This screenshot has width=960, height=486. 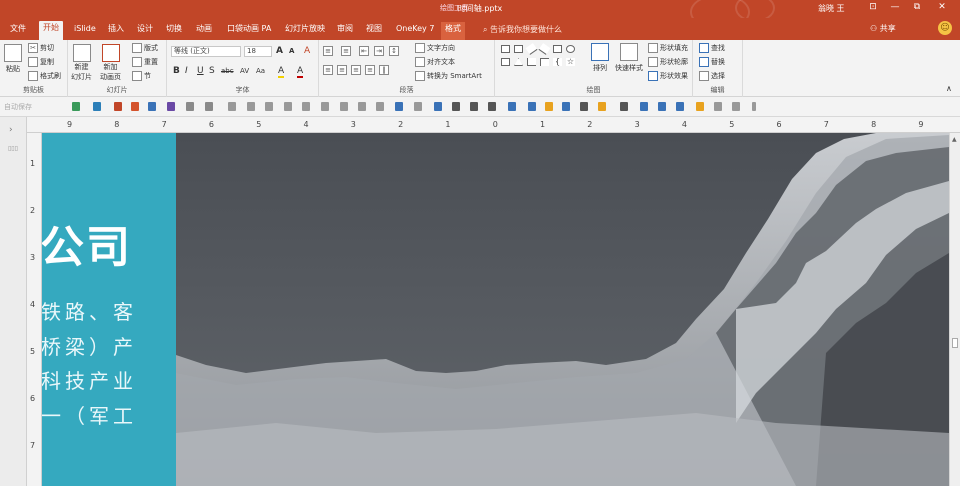 I want to click on title-panel: 公司 铁路、客 桥梁）产 科技产业 一（军工, so click(x=109, y=309).